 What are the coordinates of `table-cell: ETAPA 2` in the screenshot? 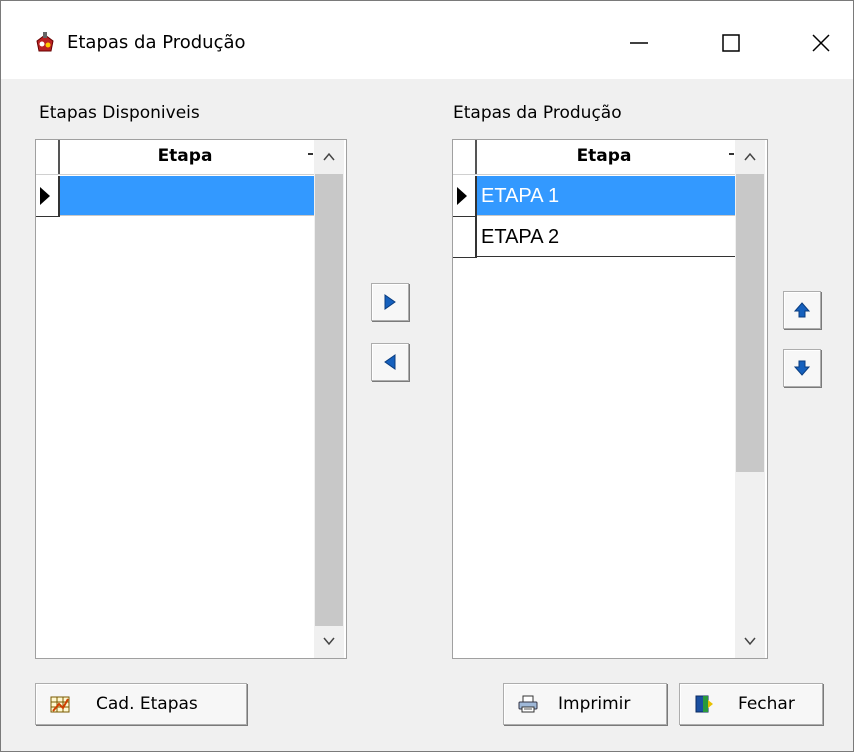 It's located at (606, 237).